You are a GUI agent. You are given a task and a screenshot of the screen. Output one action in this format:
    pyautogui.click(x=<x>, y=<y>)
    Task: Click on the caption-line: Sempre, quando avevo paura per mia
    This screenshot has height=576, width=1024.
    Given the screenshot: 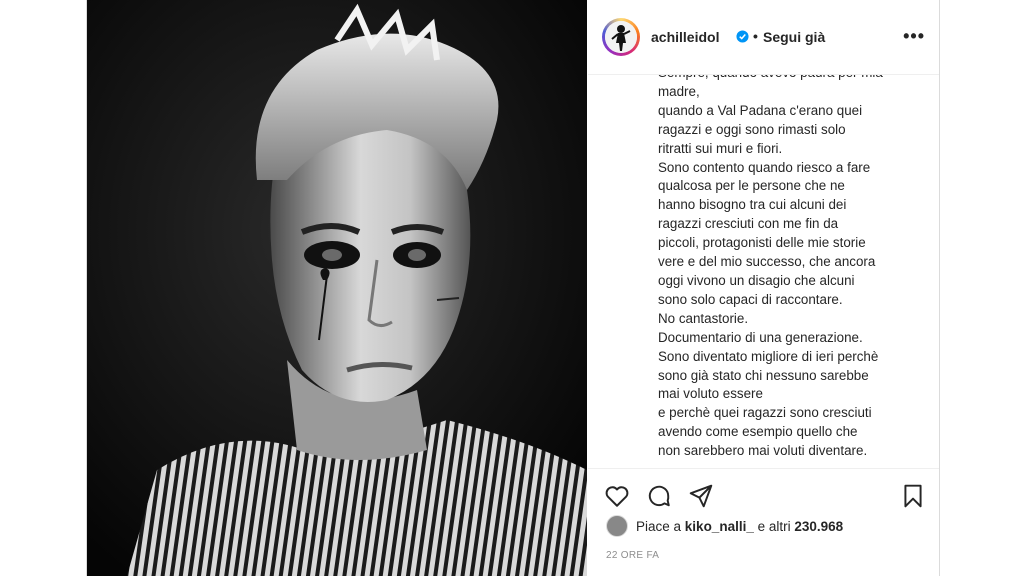 What is the action you would take?
    pyautogui.click(x=790, y=79)
    